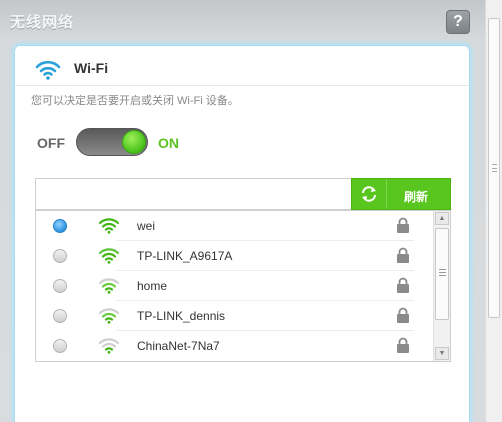 This screenshot has height=422, width=502. What do you see at coordinates (51, 143) in the screenshot?
I see `toggle-off-label: OFF` at bounding box center [51, 143].